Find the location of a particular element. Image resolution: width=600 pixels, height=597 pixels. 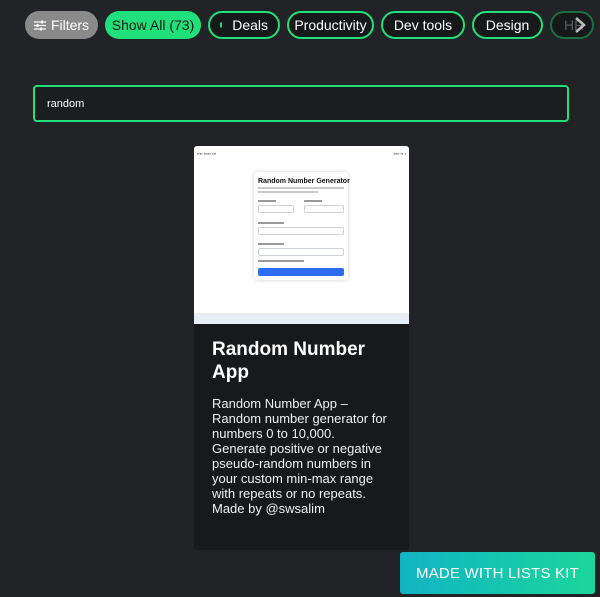

thumbnail-count-label is located at coordinates (271, 223).